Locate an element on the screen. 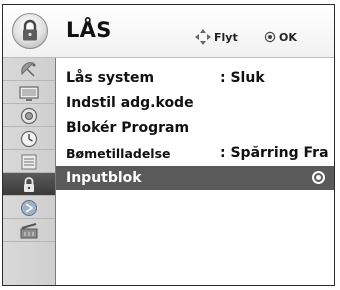 This screenshot has width=340, height=290. arrows-icon is located at coordinates (203, 37).